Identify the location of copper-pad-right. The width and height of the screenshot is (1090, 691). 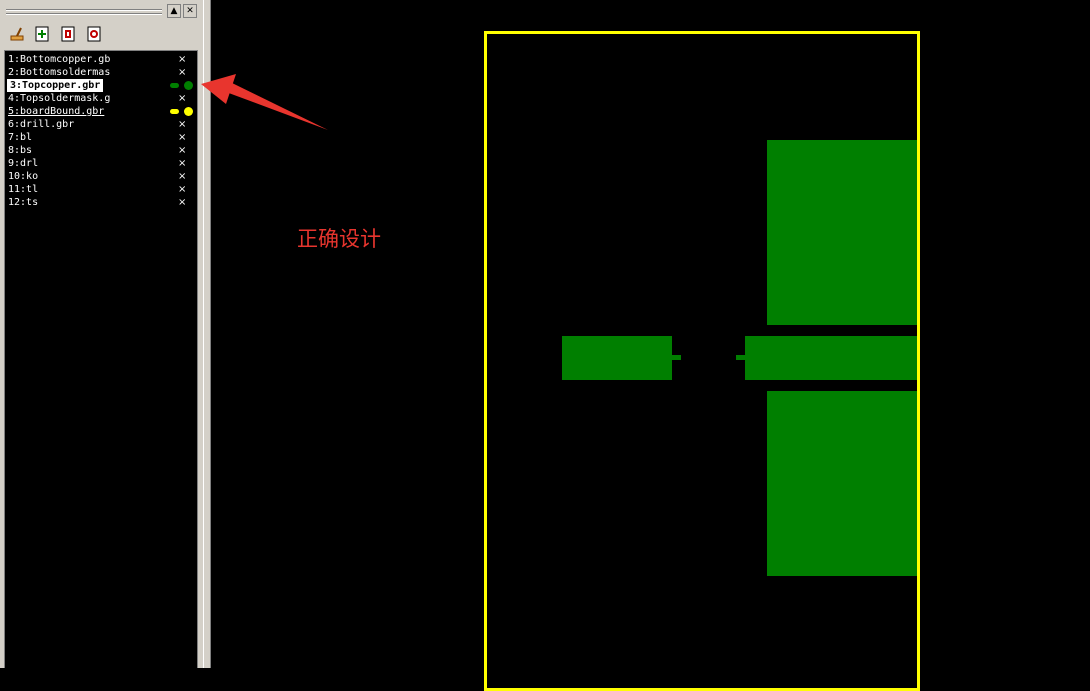
(831, 358).